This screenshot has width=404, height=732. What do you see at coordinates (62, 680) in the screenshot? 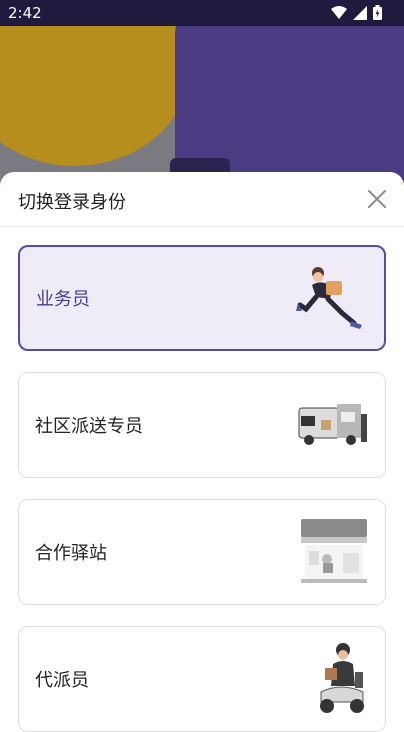
I see `role-label: 代派员` at bounding box center [62, 680].